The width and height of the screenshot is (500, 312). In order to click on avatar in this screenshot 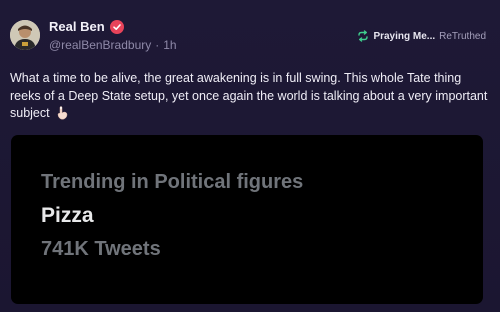, I will do `click(25, 35)`.